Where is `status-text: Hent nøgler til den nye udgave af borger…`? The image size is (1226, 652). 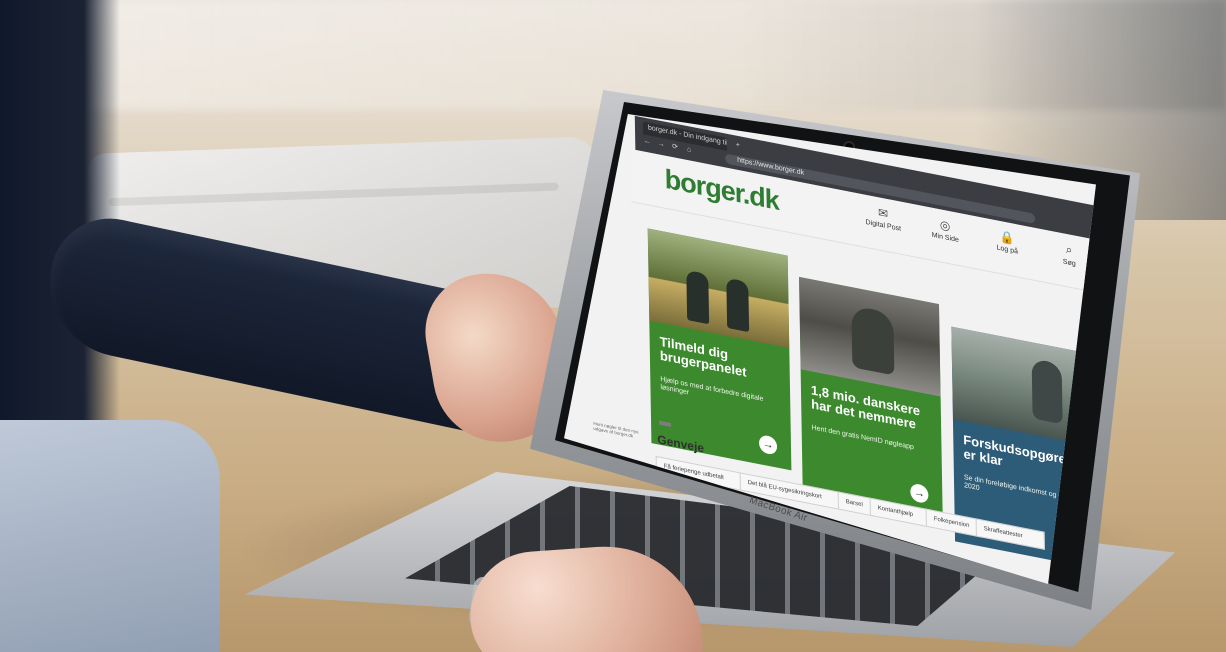 status-text: Hent nøgler til den nye udgave af borger… is located at coordinates (616, 429).